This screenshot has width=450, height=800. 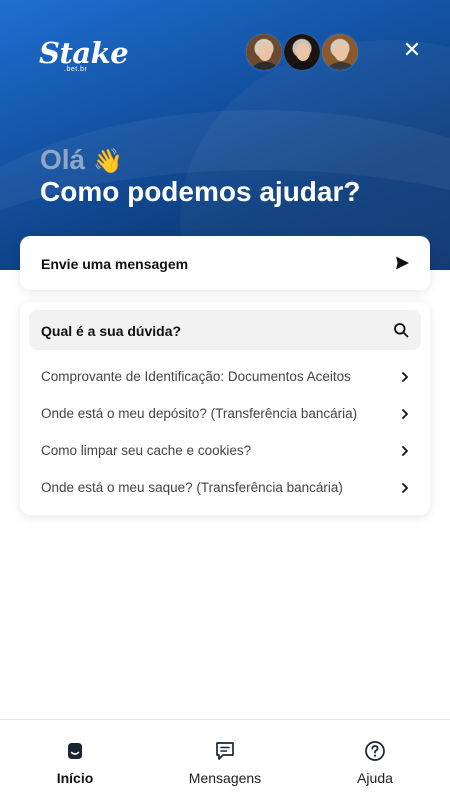 I want to click on article-link: Como limpar seu cache e cookies?, so click(x=226, y=451).